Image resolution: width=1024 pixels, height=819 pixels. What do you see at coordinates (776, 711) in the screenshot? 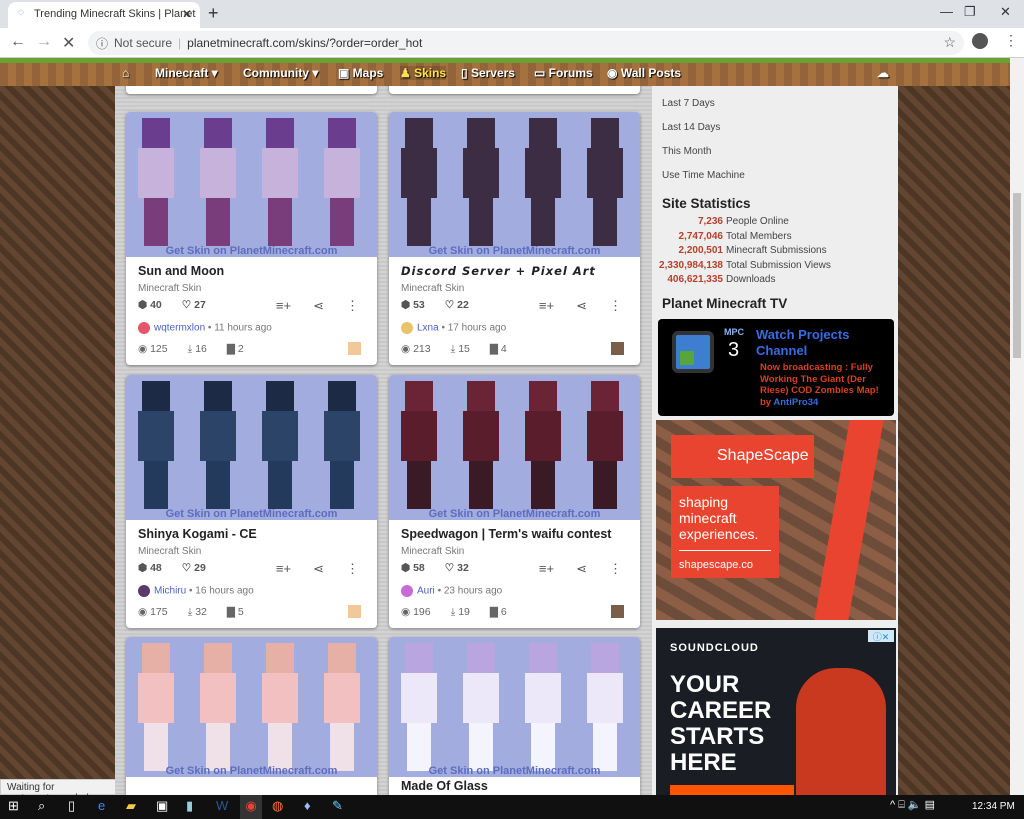
I see `soundcloud-ad: ⓘ✕ SOUNDCLOUD YOUR CAREER STARTS HERE` at bounding box center [776, 711].